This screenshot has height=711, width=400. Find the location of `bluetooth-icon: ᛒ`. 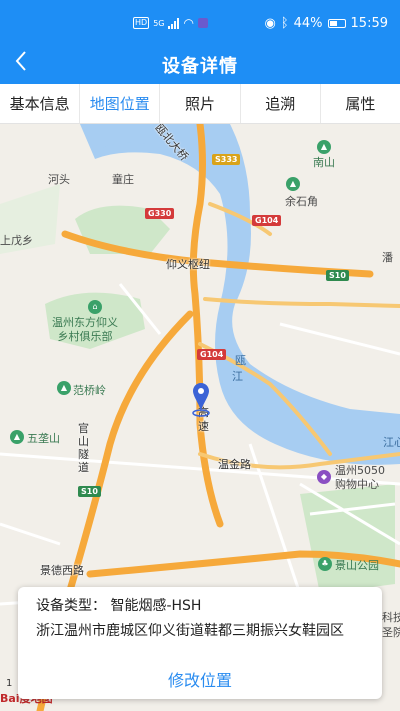

bluetooth-icon: ᛒ is located at coordinates (284, 23).